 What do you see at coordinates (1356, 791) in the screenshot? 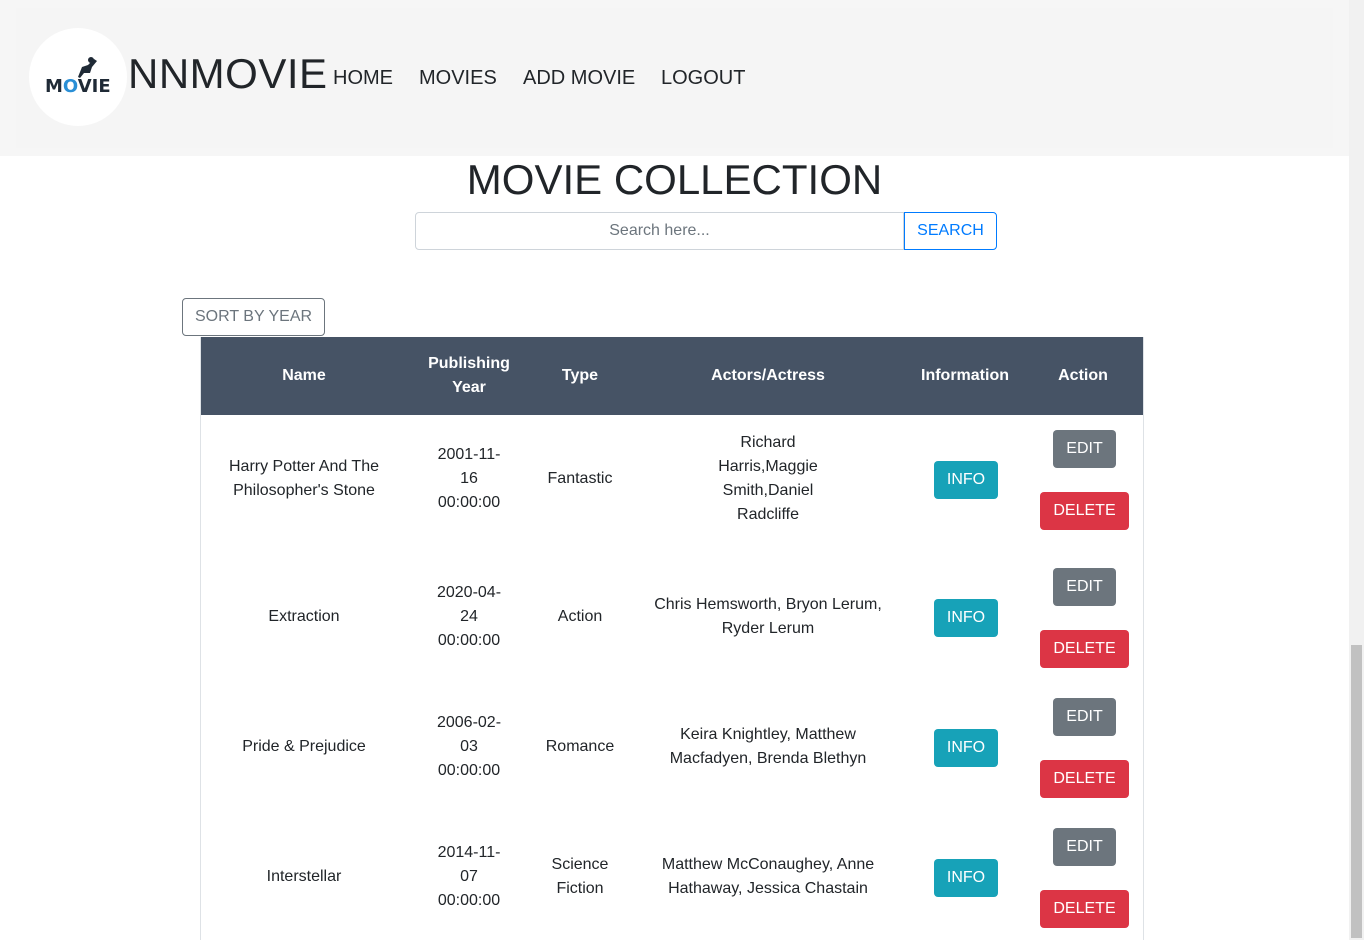
I see `scrollbar-thumb` at bounding box center [1356, 791].